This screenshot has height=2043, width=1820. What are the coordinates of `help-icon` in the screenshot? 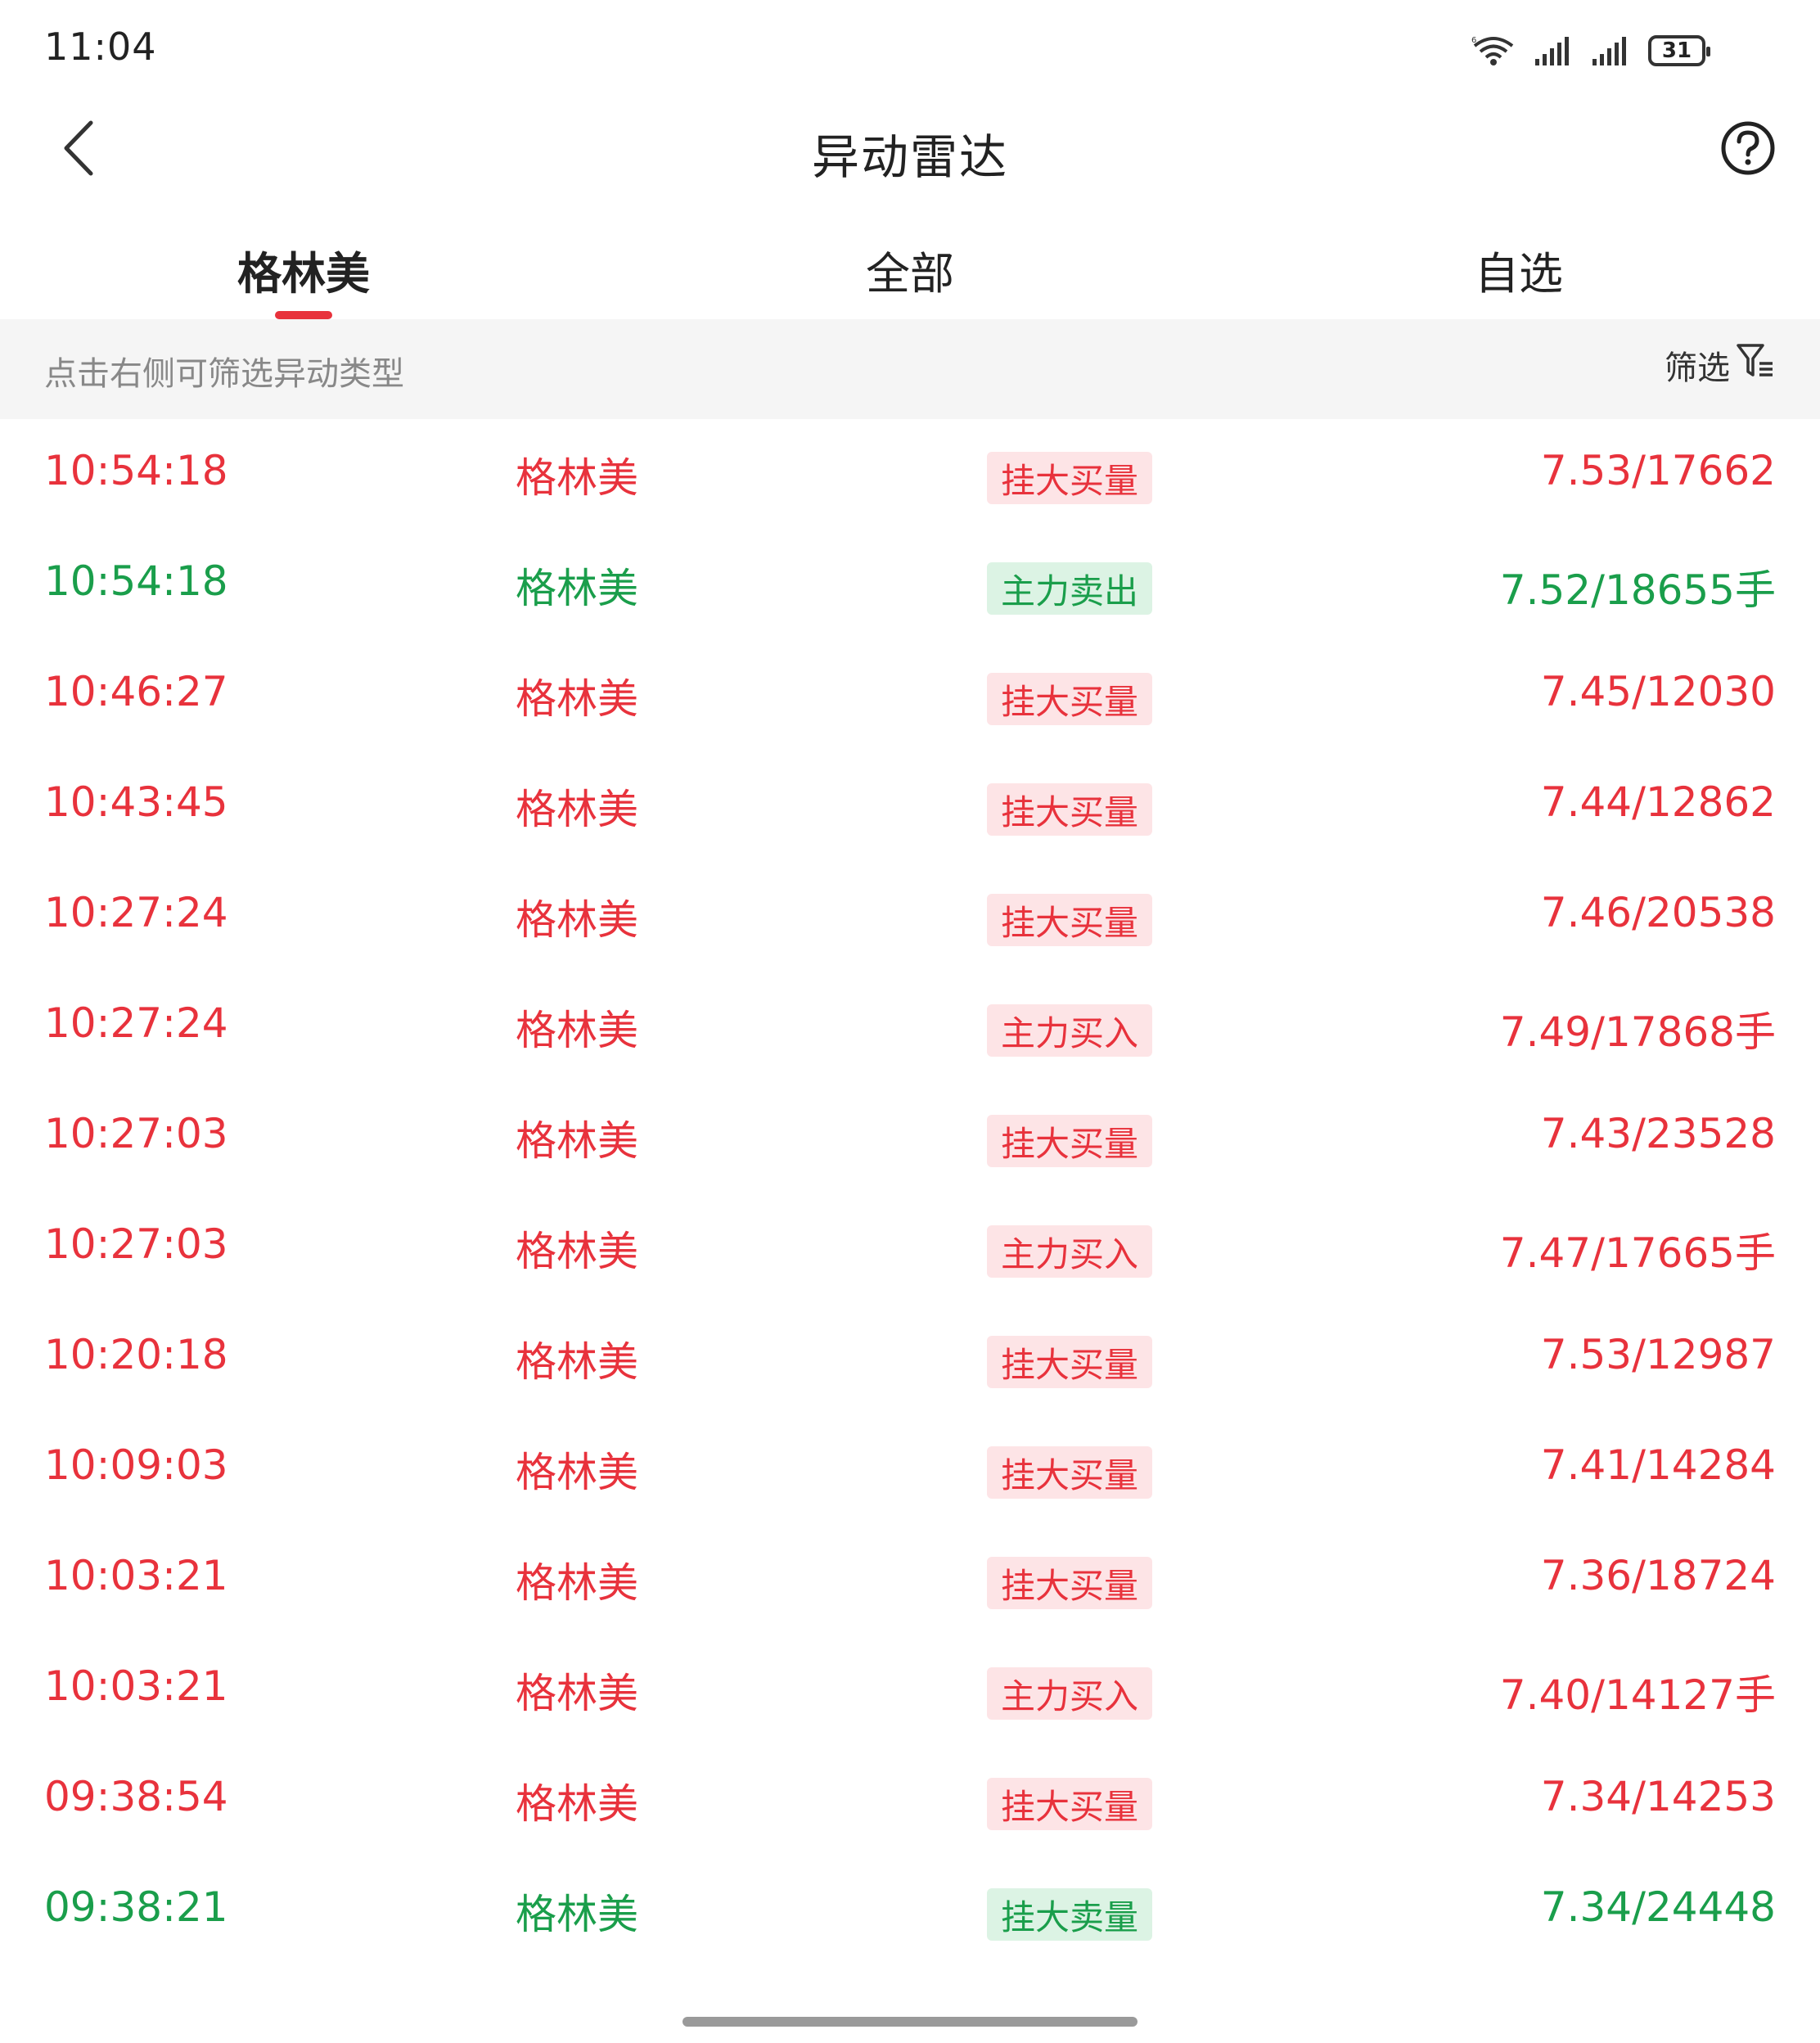 It's located at (1748, 150).